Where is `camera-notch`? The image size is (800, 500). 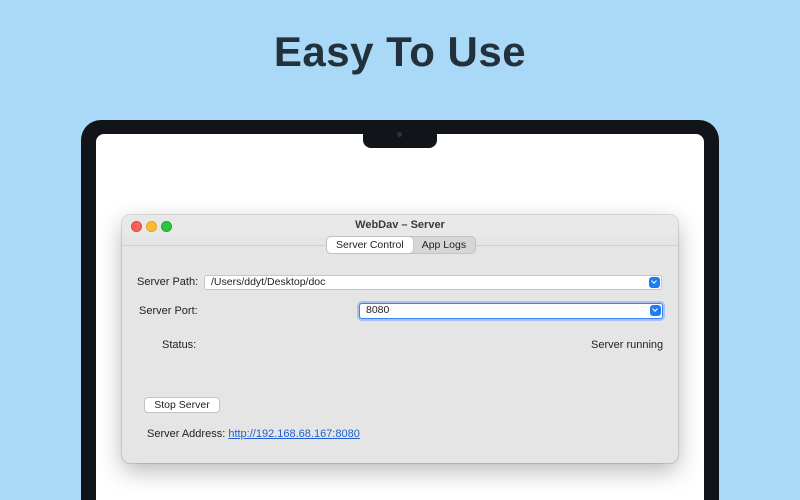 camera-notch is located at coordinates (400, 137).